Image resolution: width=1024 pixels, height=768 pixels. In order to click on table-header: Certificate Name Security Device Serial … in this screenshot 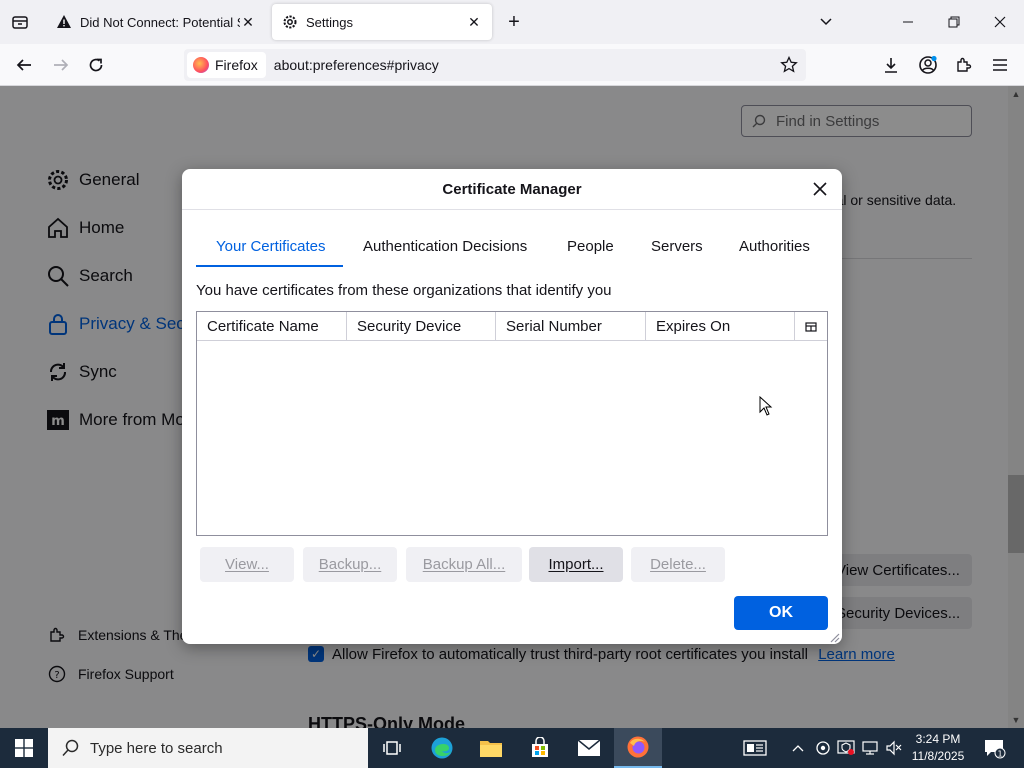, I will do `click(512, 326)`.